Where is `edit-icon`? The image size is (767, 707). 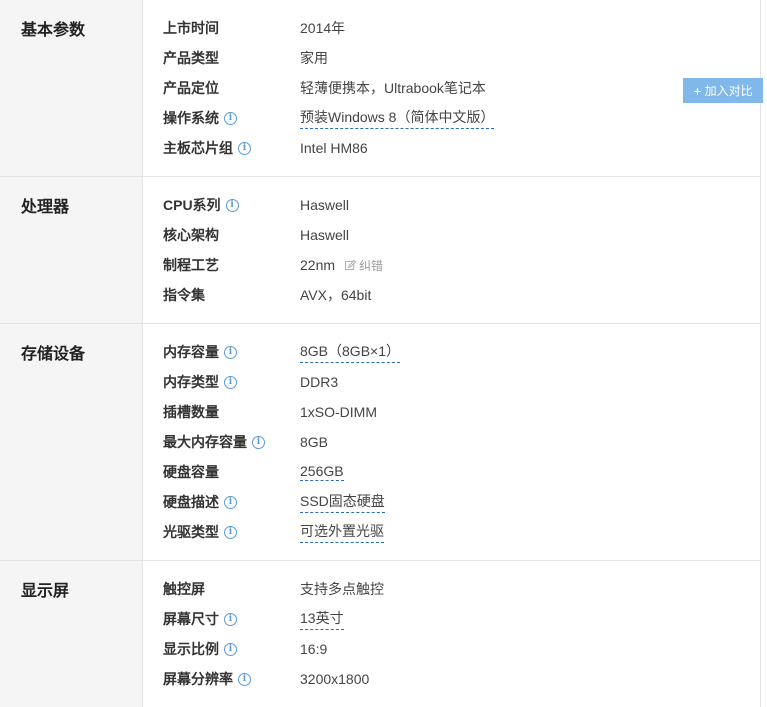
edit-icon is located at coordinates (351, 264).